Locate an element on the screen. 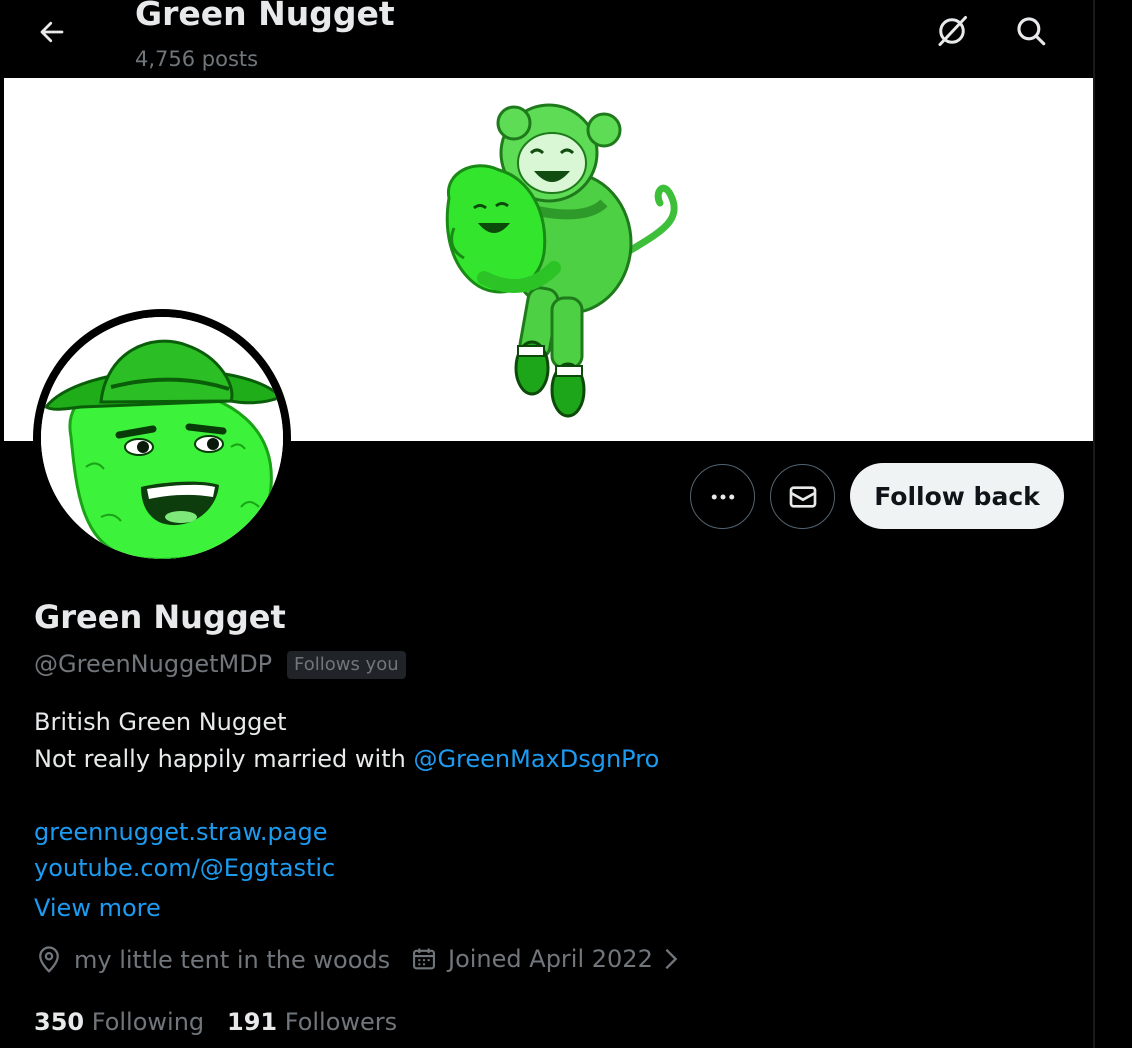 This screenshot has height=1048, width=1132. following-stat: 350 Following is located at coordinates (119, 1022).